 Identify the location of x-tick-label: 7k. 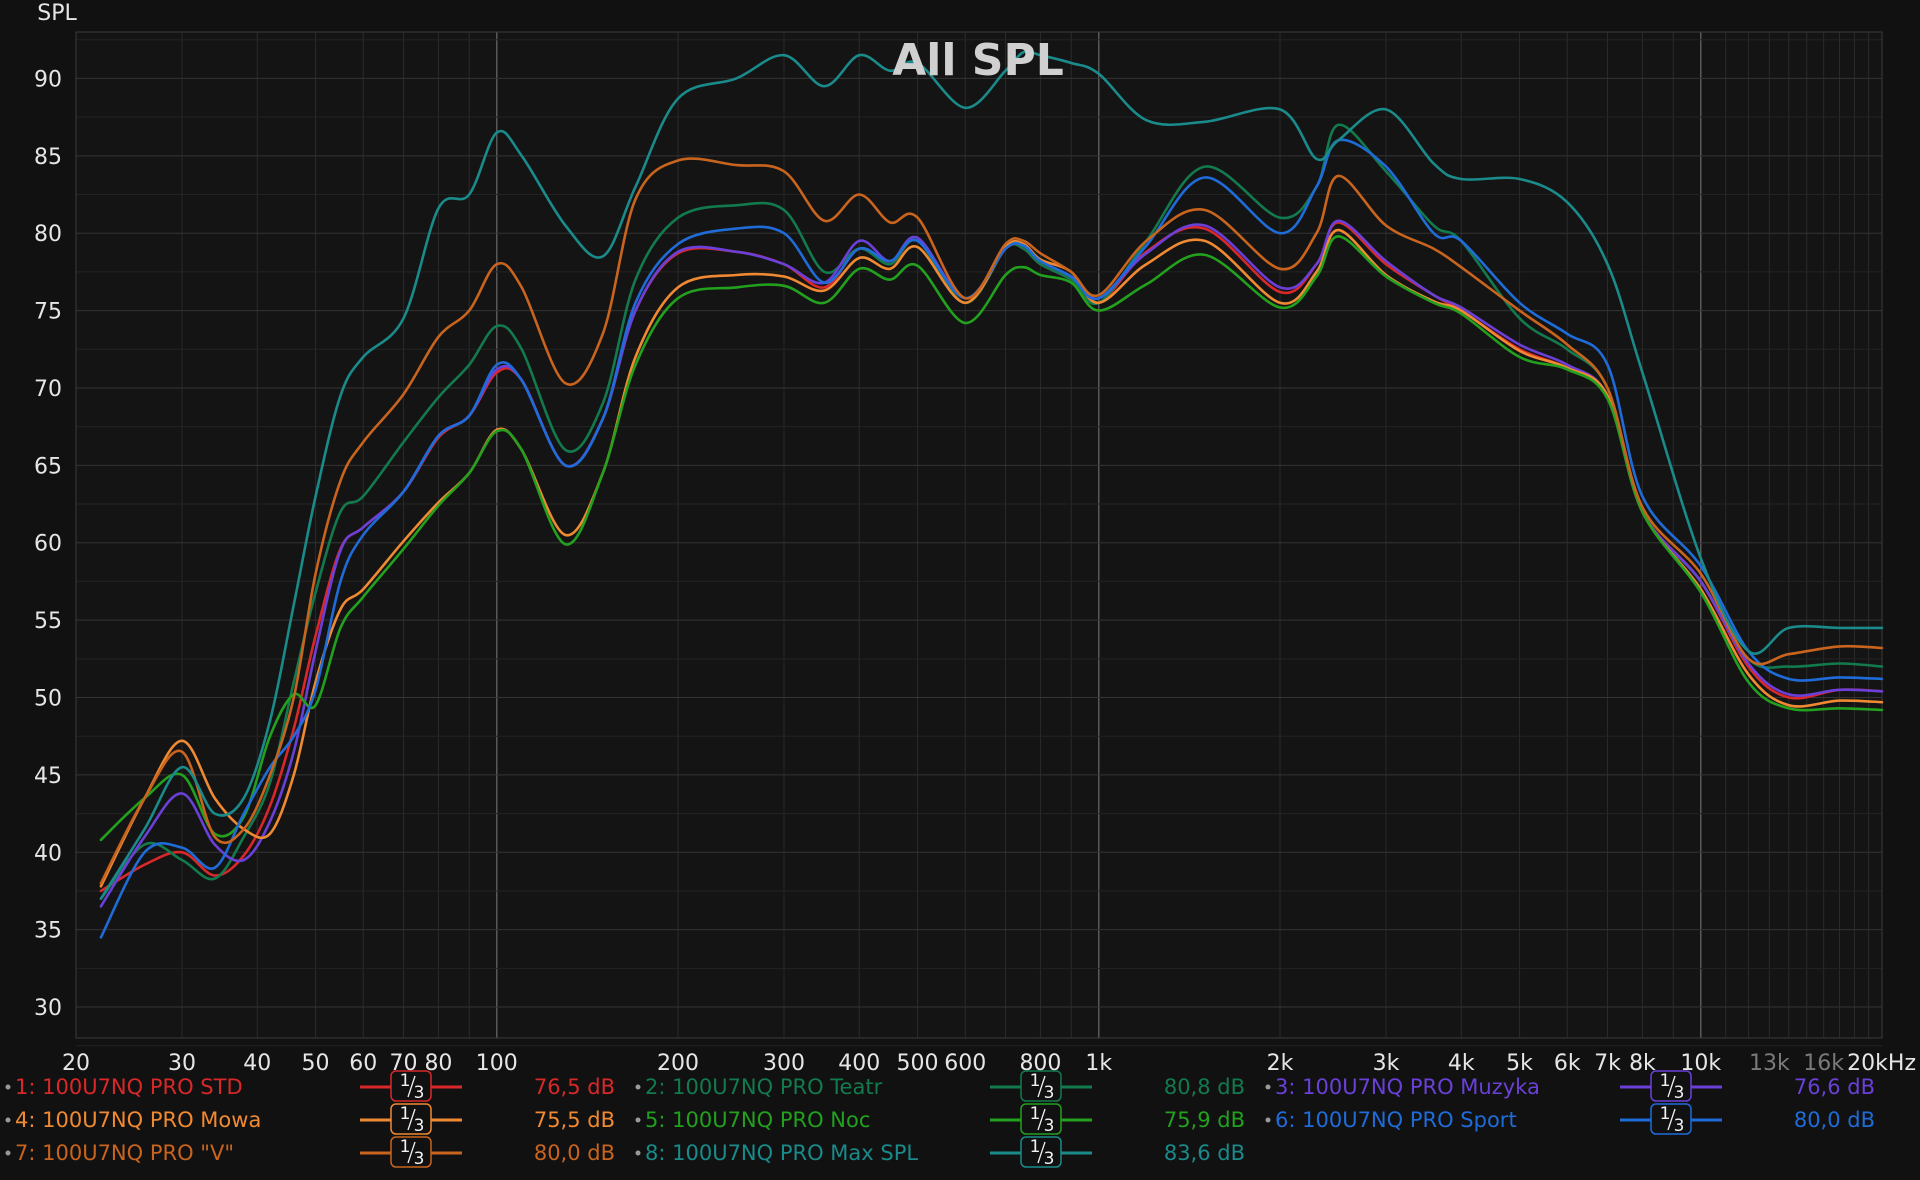
(1607, 1063).